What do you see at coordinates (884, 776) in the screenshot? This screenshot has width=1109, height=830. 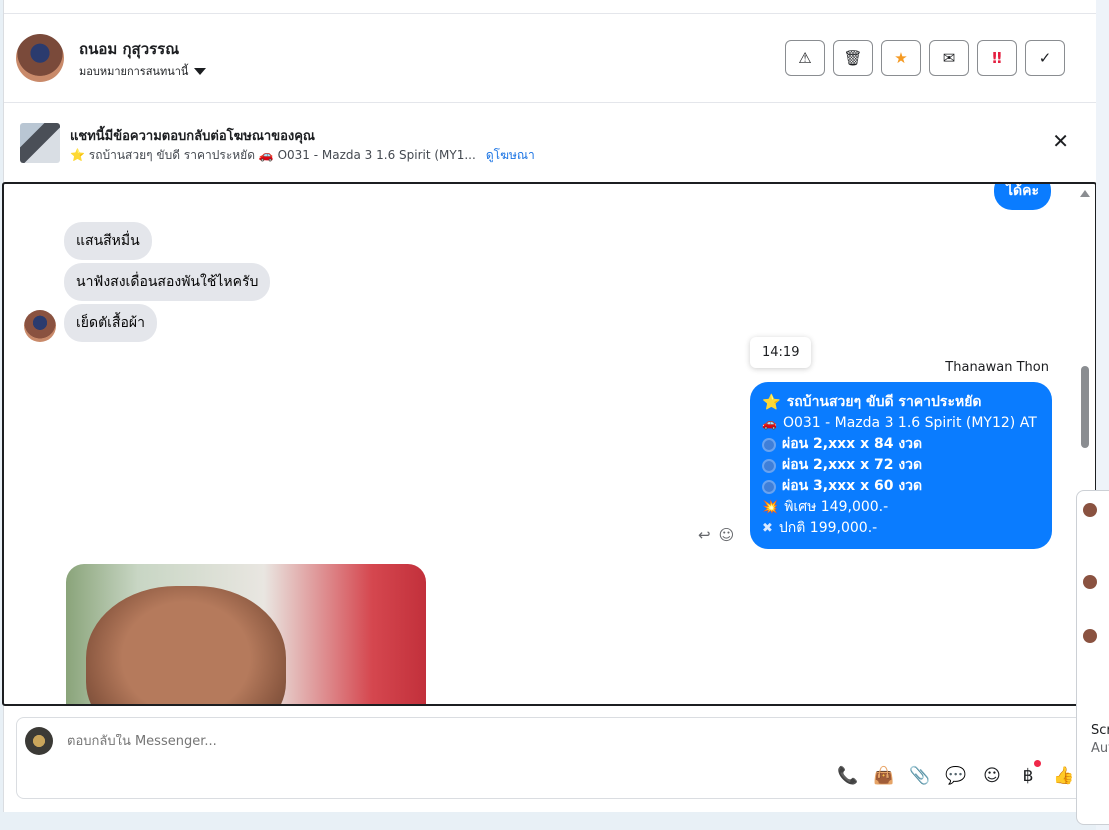 I see `shopping-bag-icon: 👜` at bounding box center [884, 776].